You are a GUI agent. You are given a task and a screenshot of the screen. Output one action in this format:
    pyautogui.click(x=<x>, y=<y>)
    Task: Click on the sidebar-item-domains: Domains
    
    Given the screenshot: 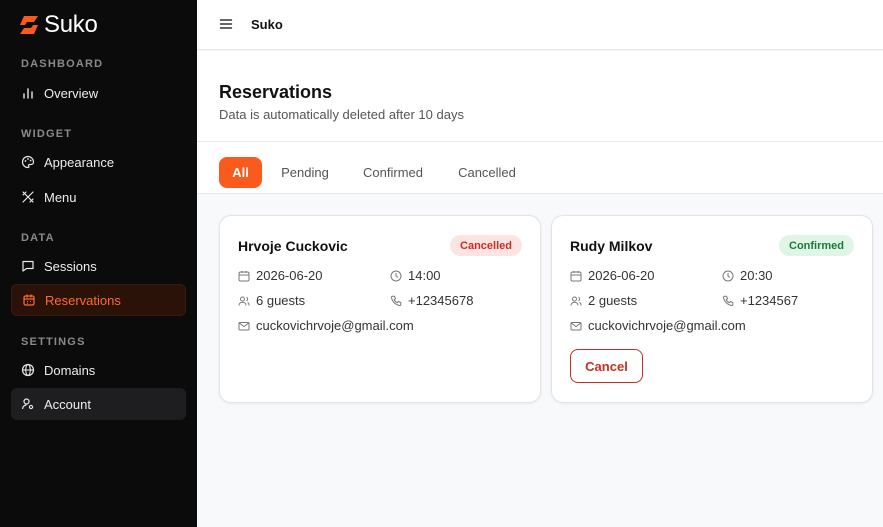 What is the action you would take?
    pyautogui.click(x=98, y=370)
    